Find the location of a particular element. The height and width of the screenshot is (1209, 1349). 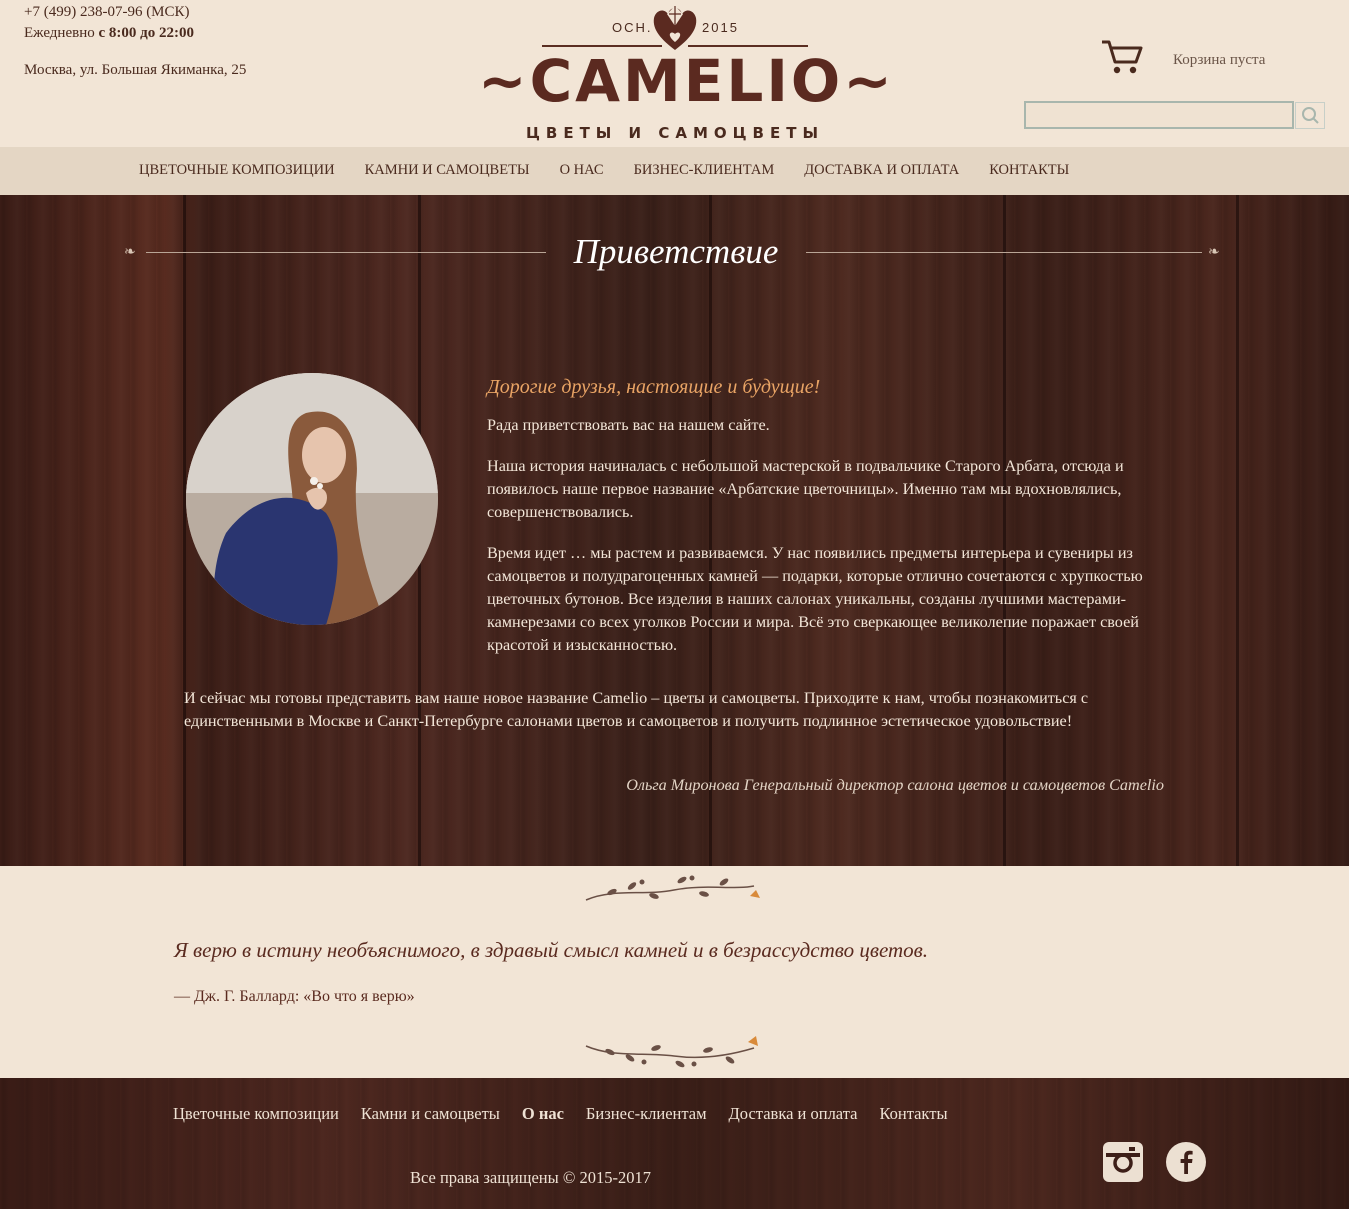

site-logo: ОСН. 2015 ~CAMELIO~ ЦВЕТЫ И САМОЦВЕТЫ is located at coordinates (686, 73).